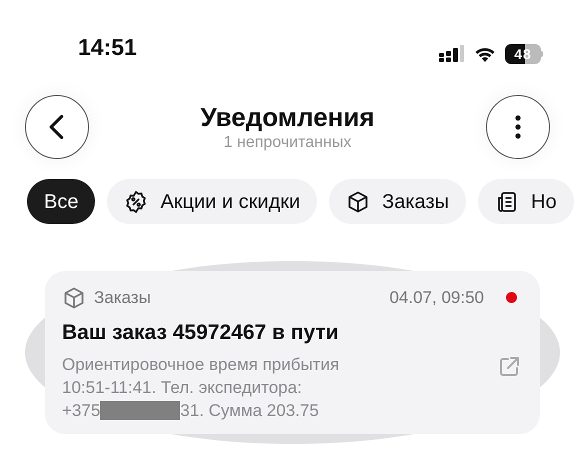  What do you see at coordinates (182, 387) in the screenshot?
I see `notification-text: 10:51-11:41. Тел. экспедитора:` at bounding box center [182, 387].